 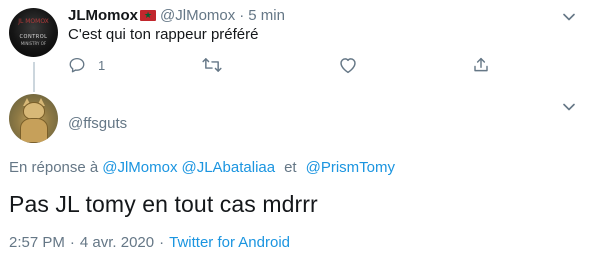 I want to click on replying-to-label: En réponse à, so click(x=54, y=167).